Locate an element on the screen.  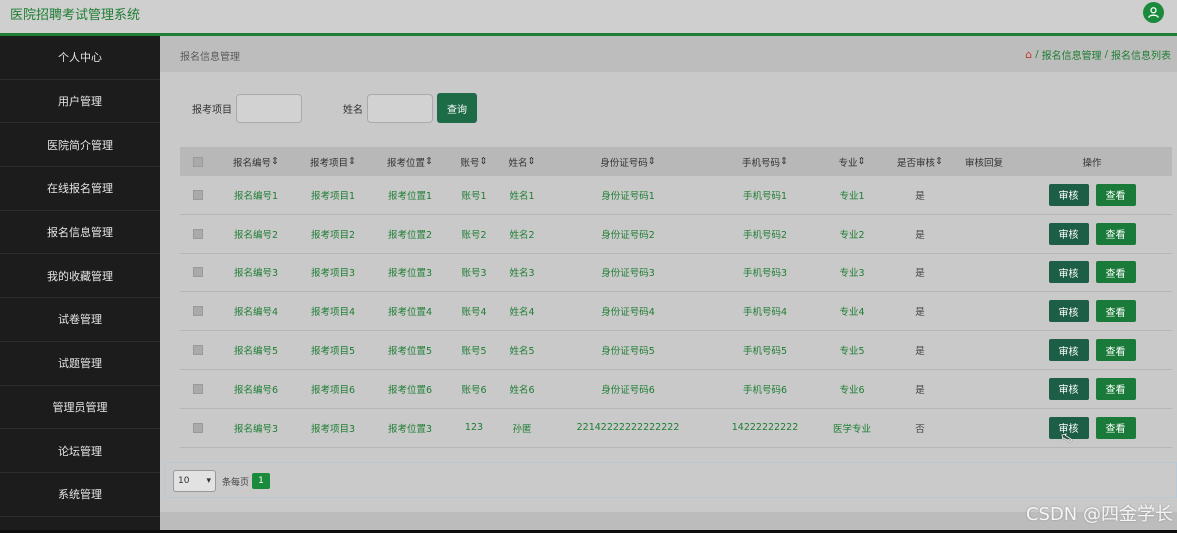
table-cell: 专业1 is located at coordinates (852, 196).